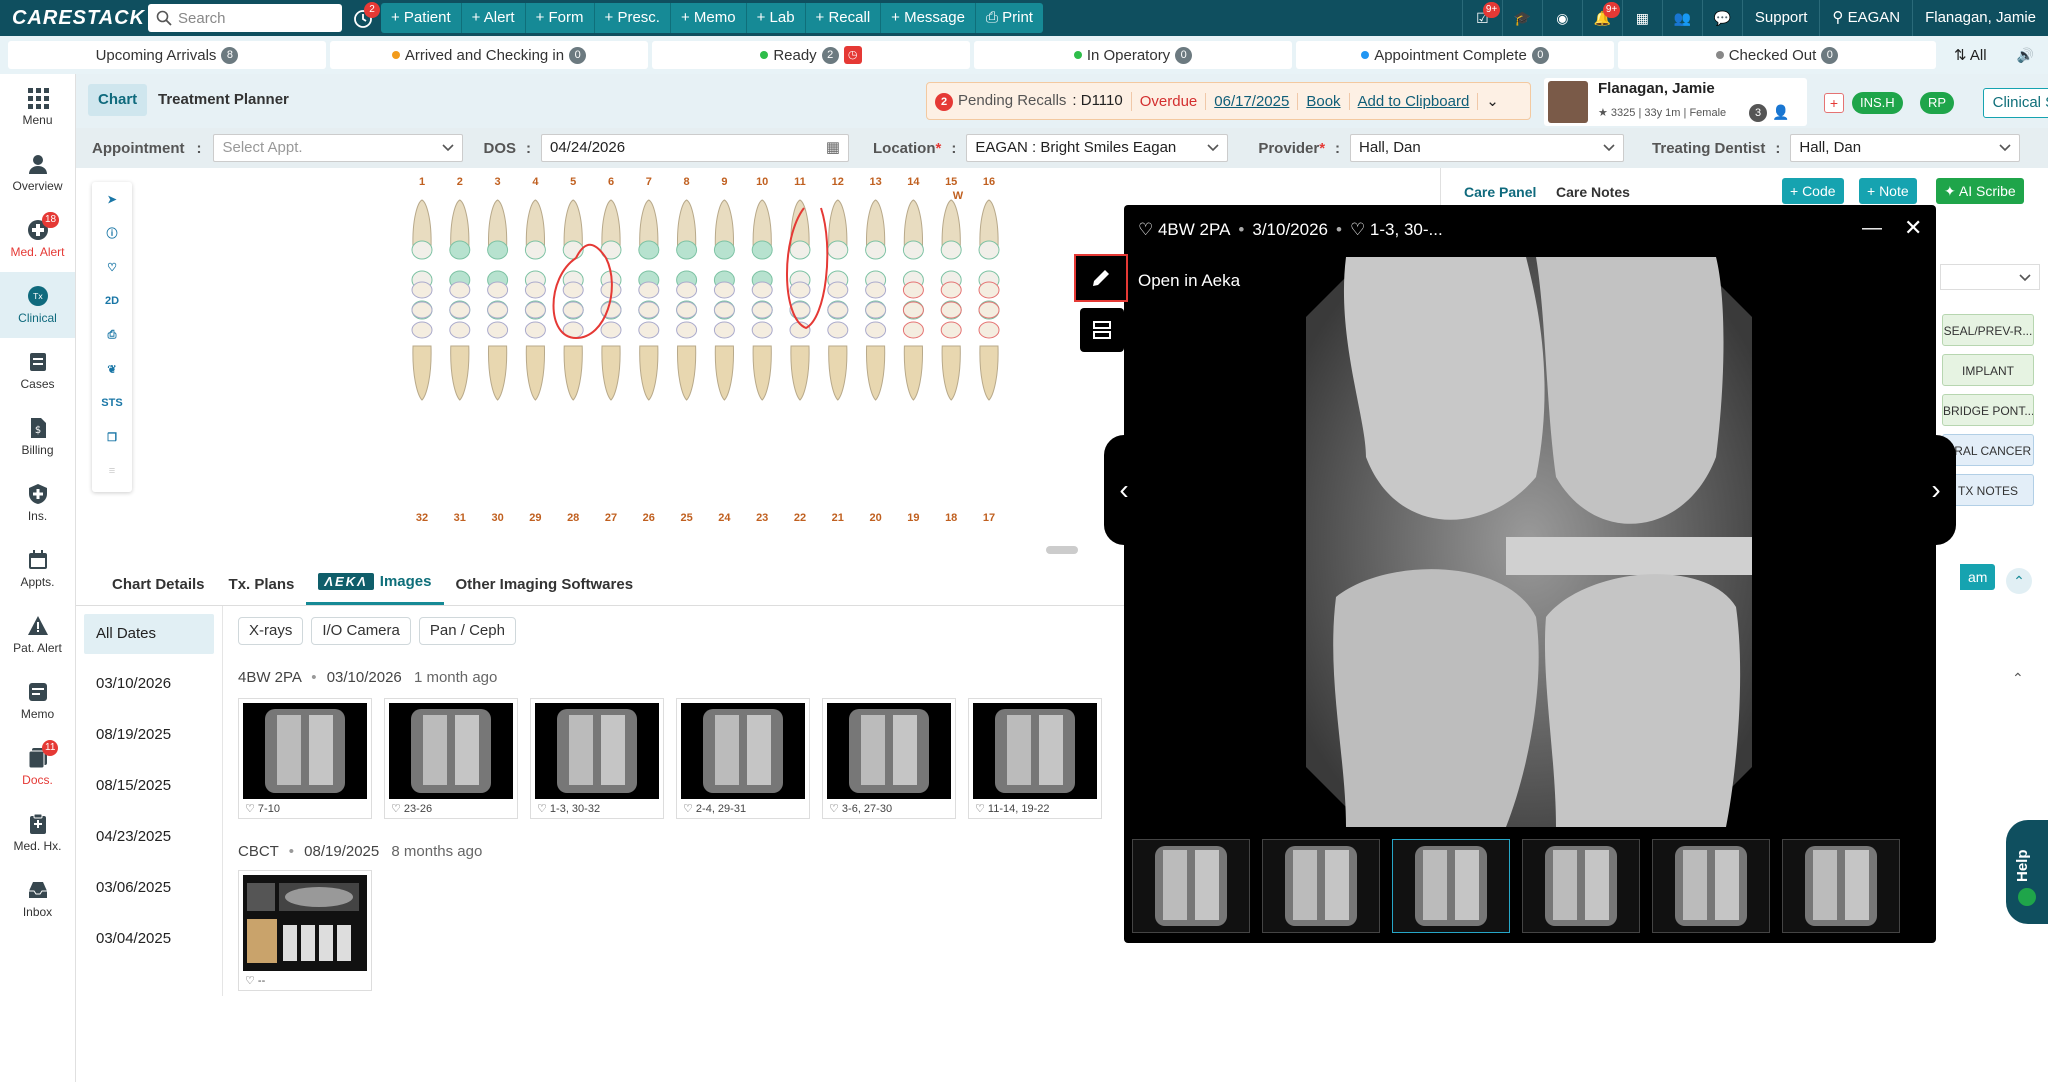  Describe the element at coordinates (118, 100) in the screenshot. I see `tab-chart: Chart` at that location.